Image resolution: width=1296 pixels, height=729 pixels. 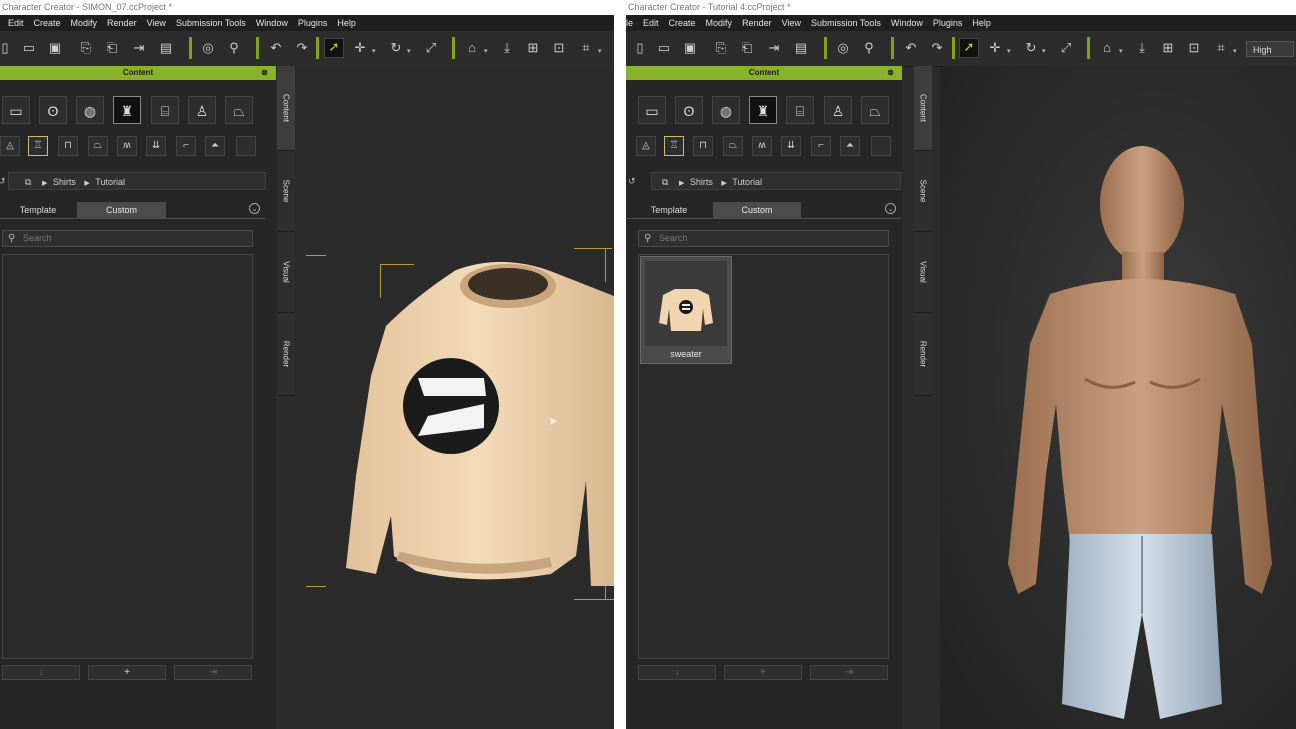 I want to click on close-icon: ⊗, so click(x=890, y=73).